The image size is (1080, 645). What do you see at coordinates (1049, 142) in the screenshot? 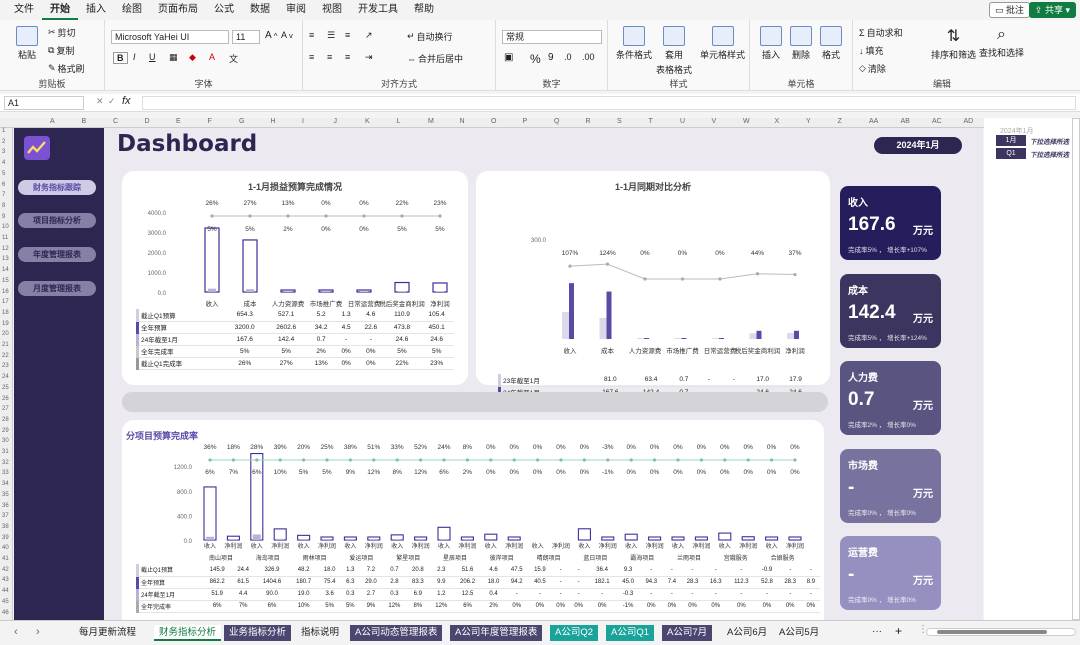
I see `month-filter-note: 下拉选择所选` at bounding box center [1049, 142].